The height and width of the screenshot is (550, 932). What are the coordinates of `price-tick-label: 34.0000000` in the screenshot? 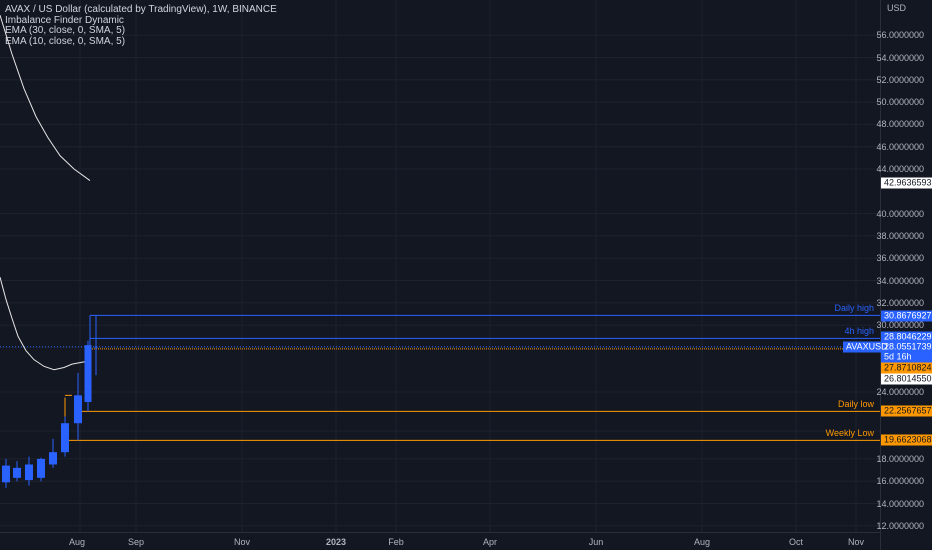 It's located at (900, 280).